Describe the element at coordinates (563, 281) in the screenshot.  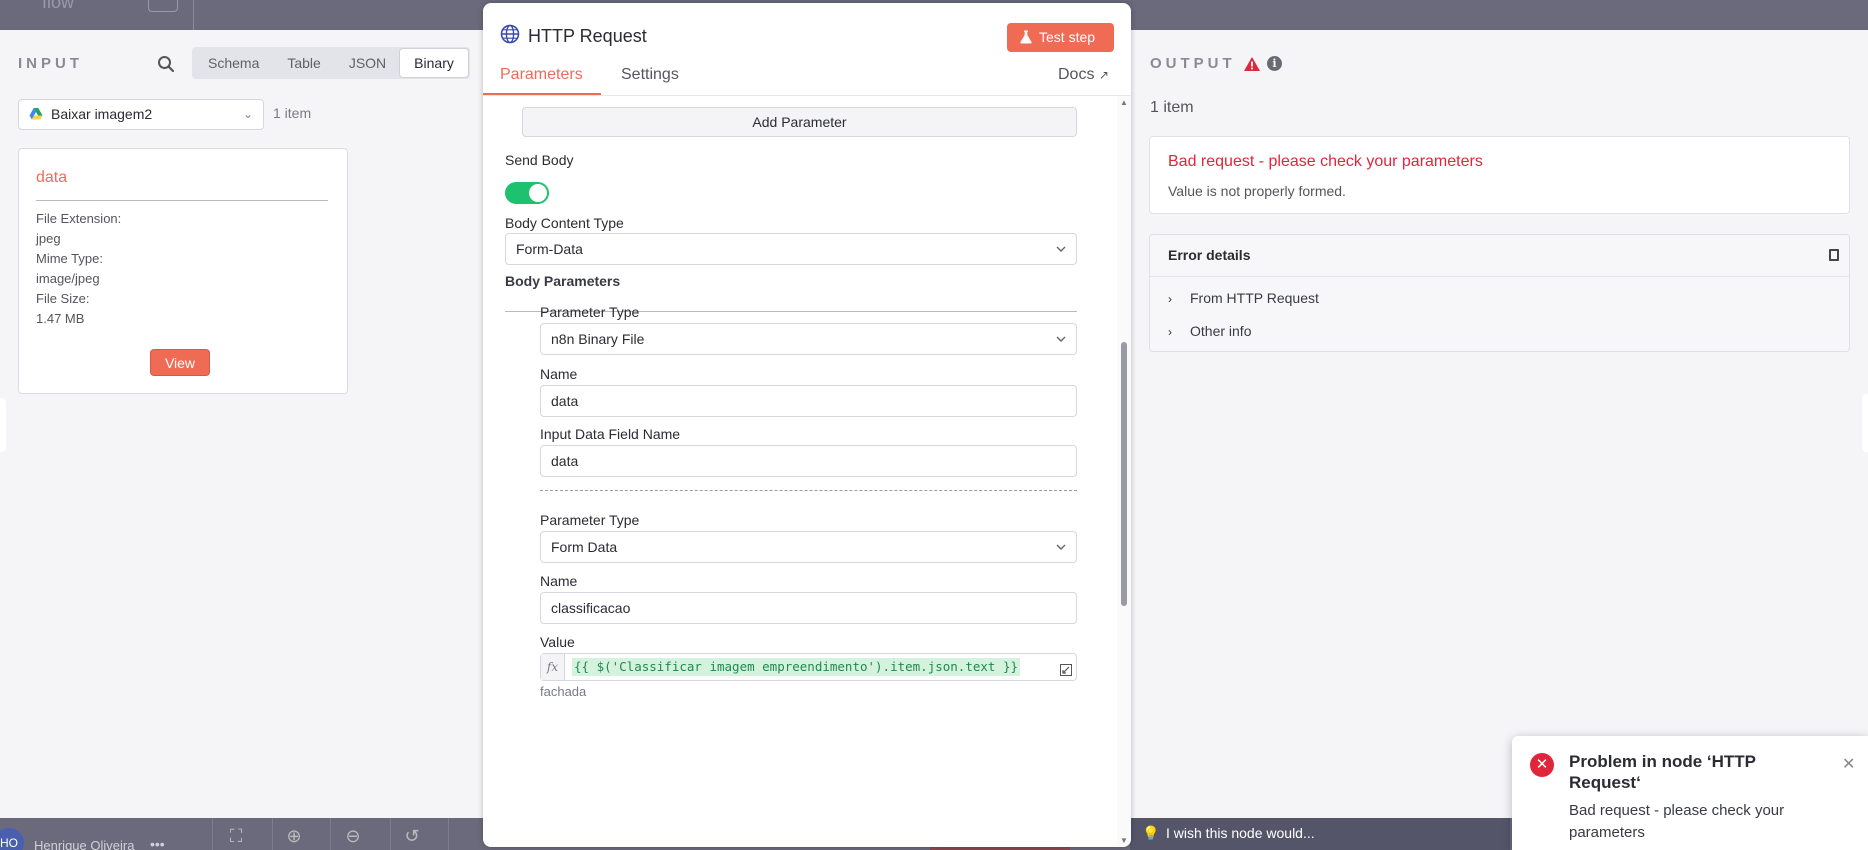
I see `body-parameters-label: Body Parameters` at that location.